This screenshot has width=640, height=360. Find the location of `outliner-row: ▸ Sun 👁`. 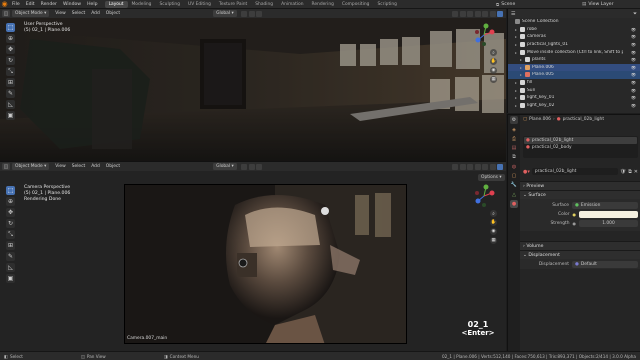

outliner-row: ▸ Sun 👁 is located at coordinates (574, 90).